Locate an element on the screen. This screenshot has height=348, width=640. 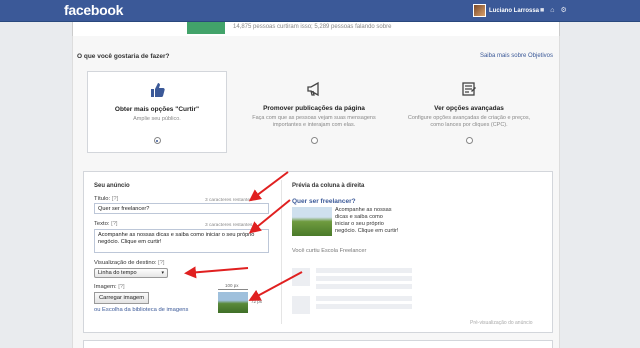
preview-ad-title: Quer ser freelancer? is located at coordinates (324, 201).